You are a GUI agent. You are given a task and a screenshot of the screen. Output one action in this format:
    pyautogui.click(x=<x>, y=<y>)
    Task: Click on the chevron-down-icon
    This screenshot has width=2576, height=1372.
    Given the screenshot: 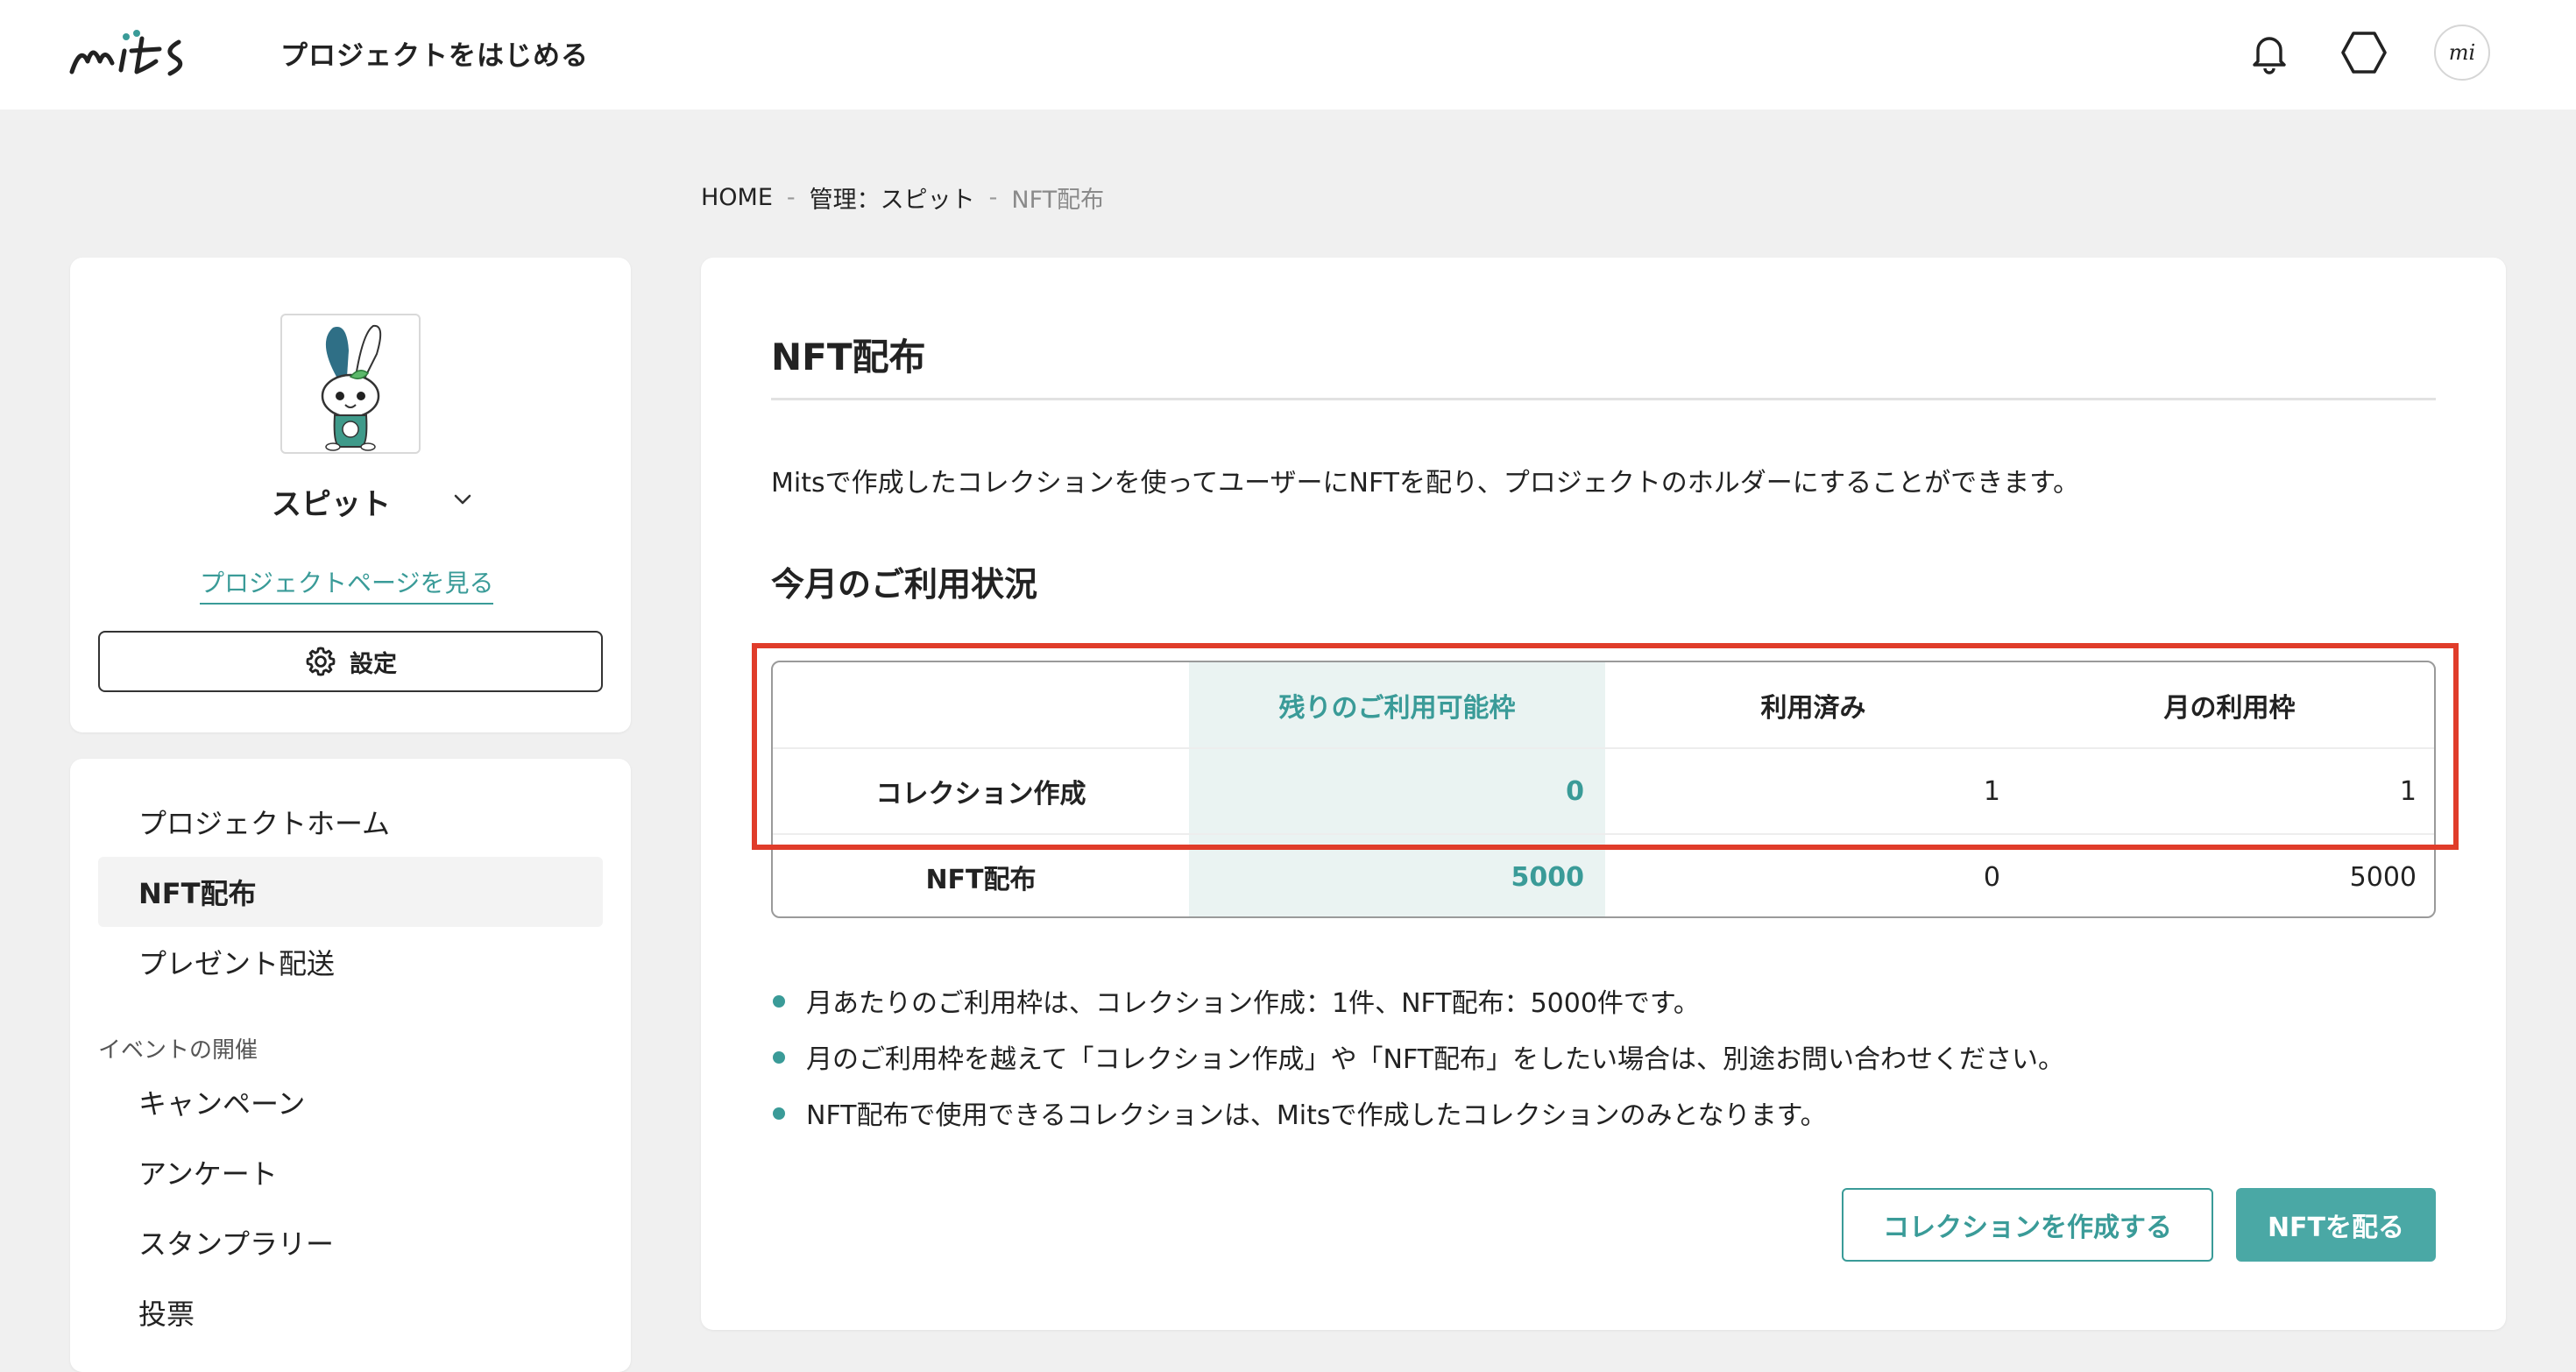 What is the action you would take?
    pyautogui.click(x=462, y=500)
    